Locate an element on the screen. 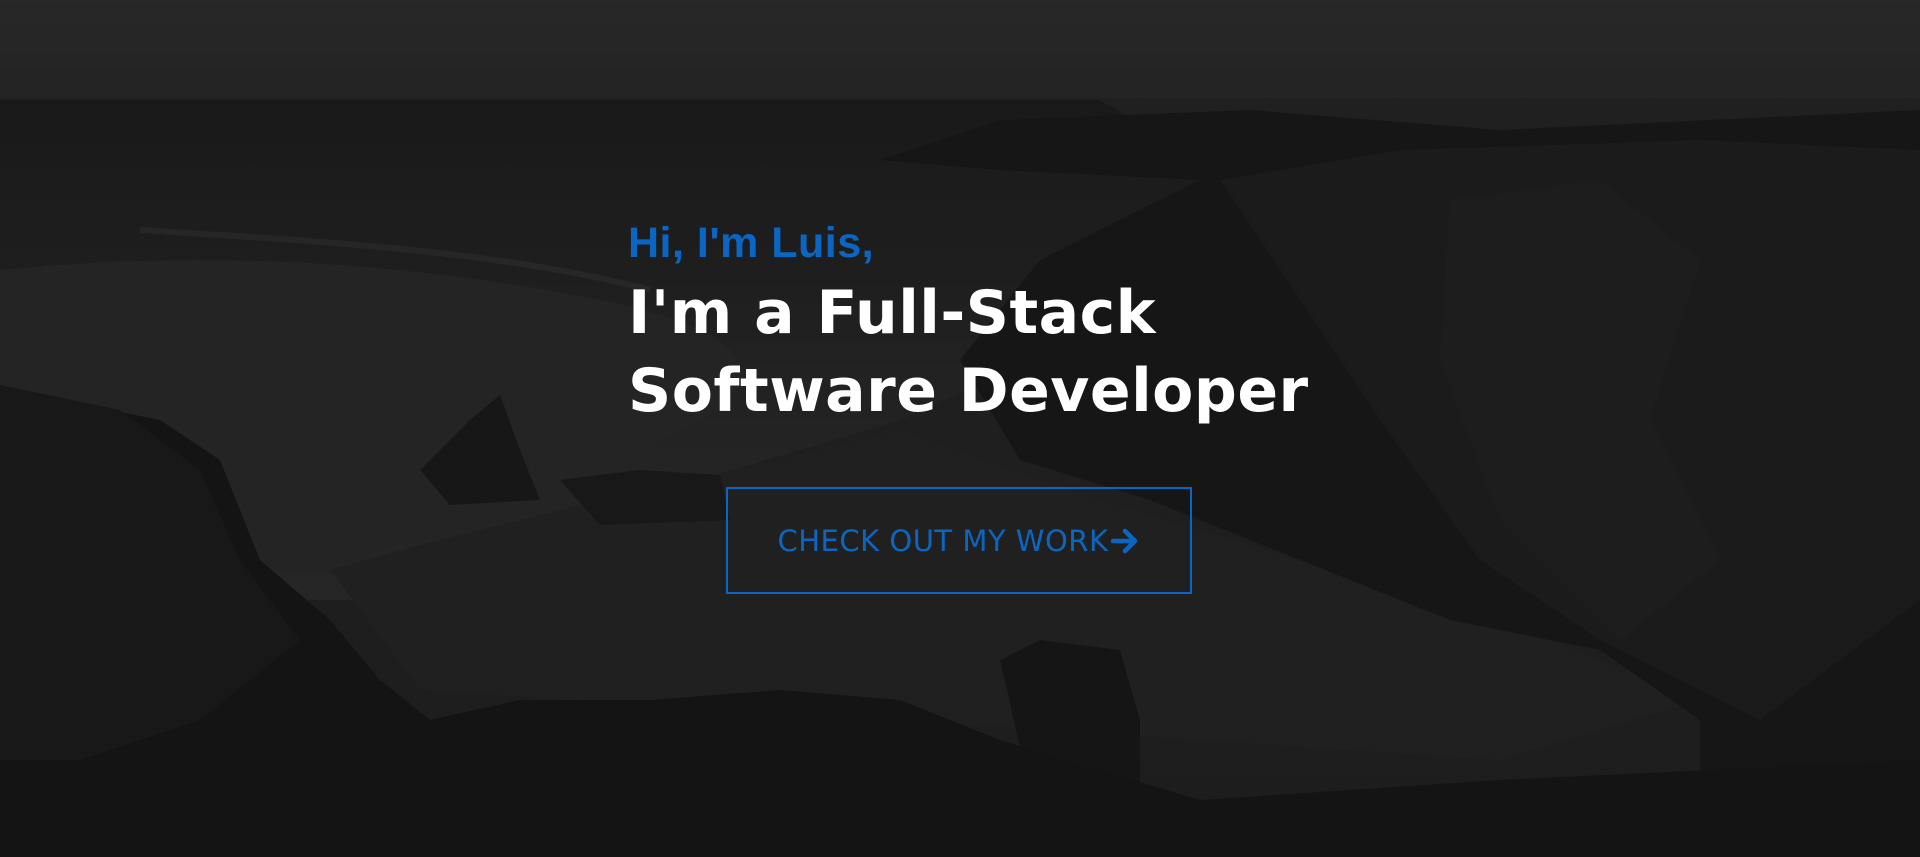 This screenshot has width=1920, height=857. arrow-right-icon is located at coordinates (1125, 541).